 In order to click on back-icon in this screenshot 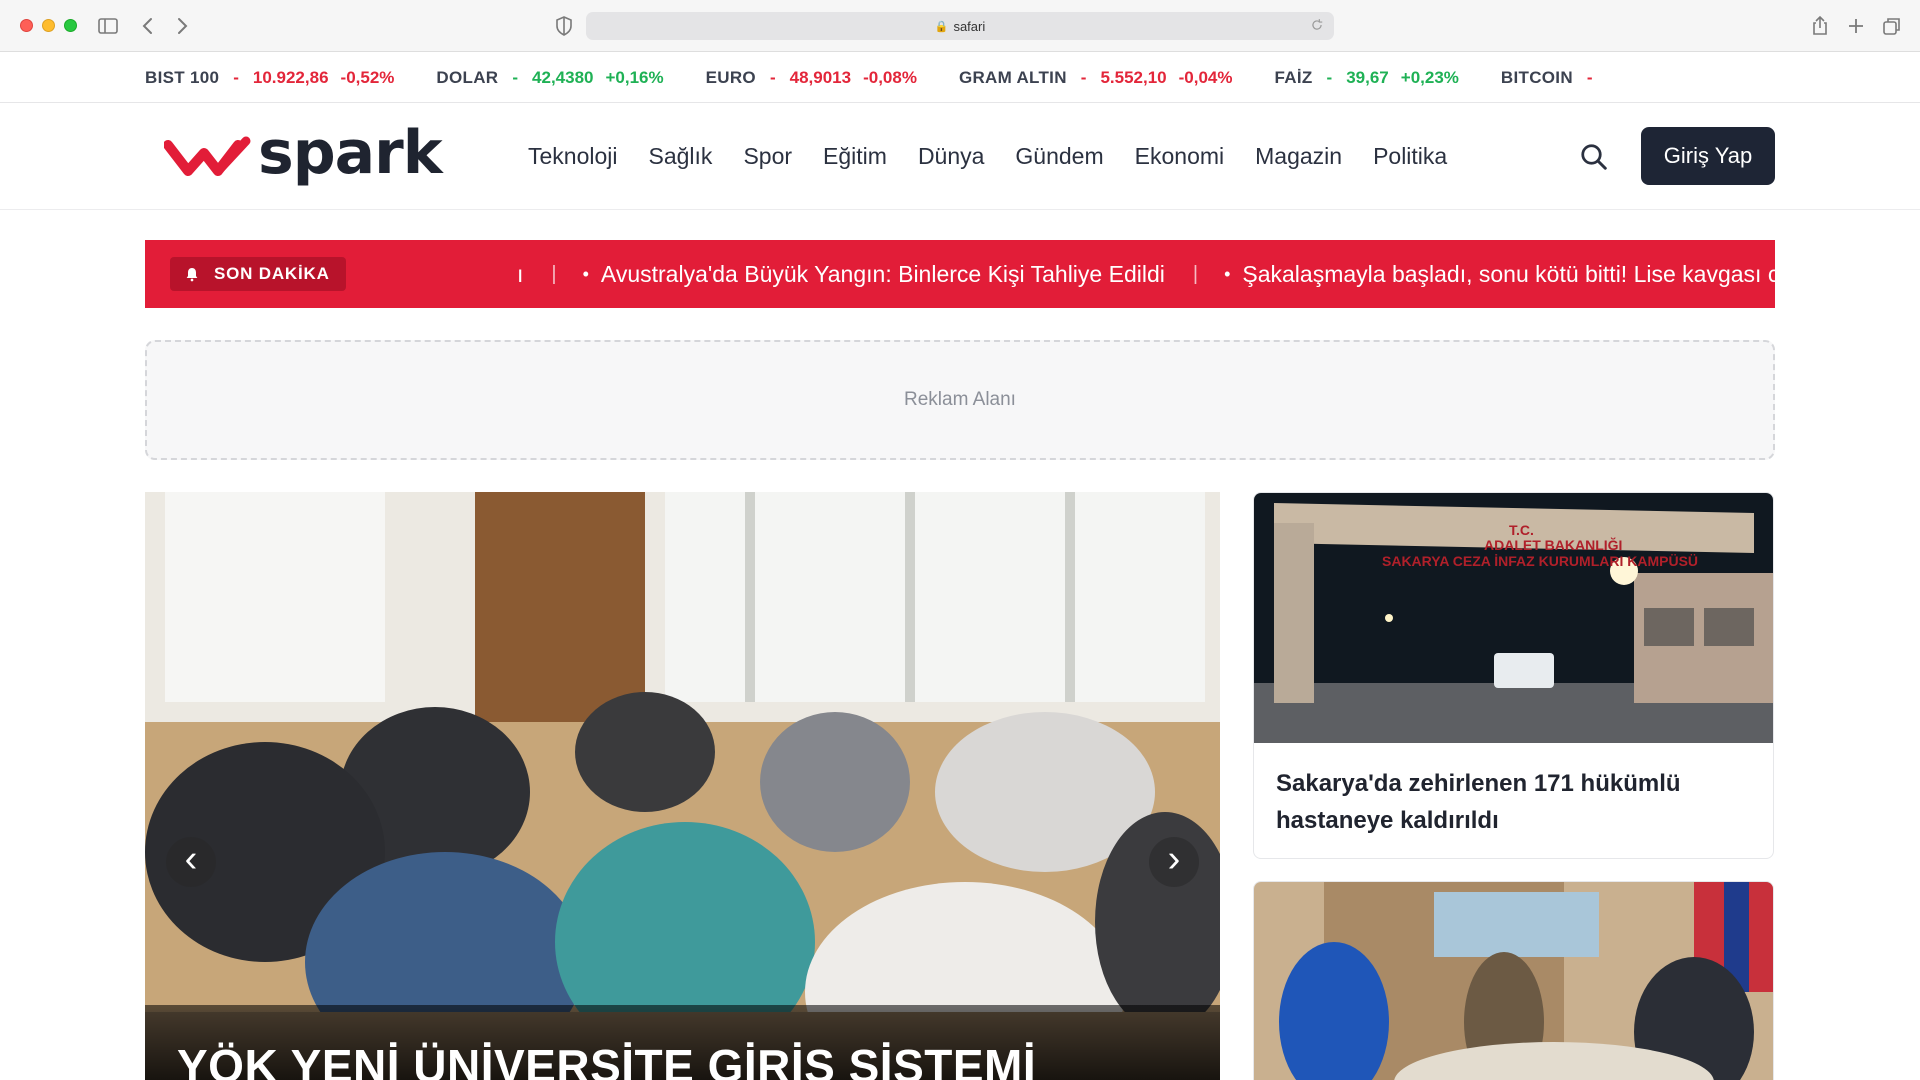, I will do `click(148, 26)`.